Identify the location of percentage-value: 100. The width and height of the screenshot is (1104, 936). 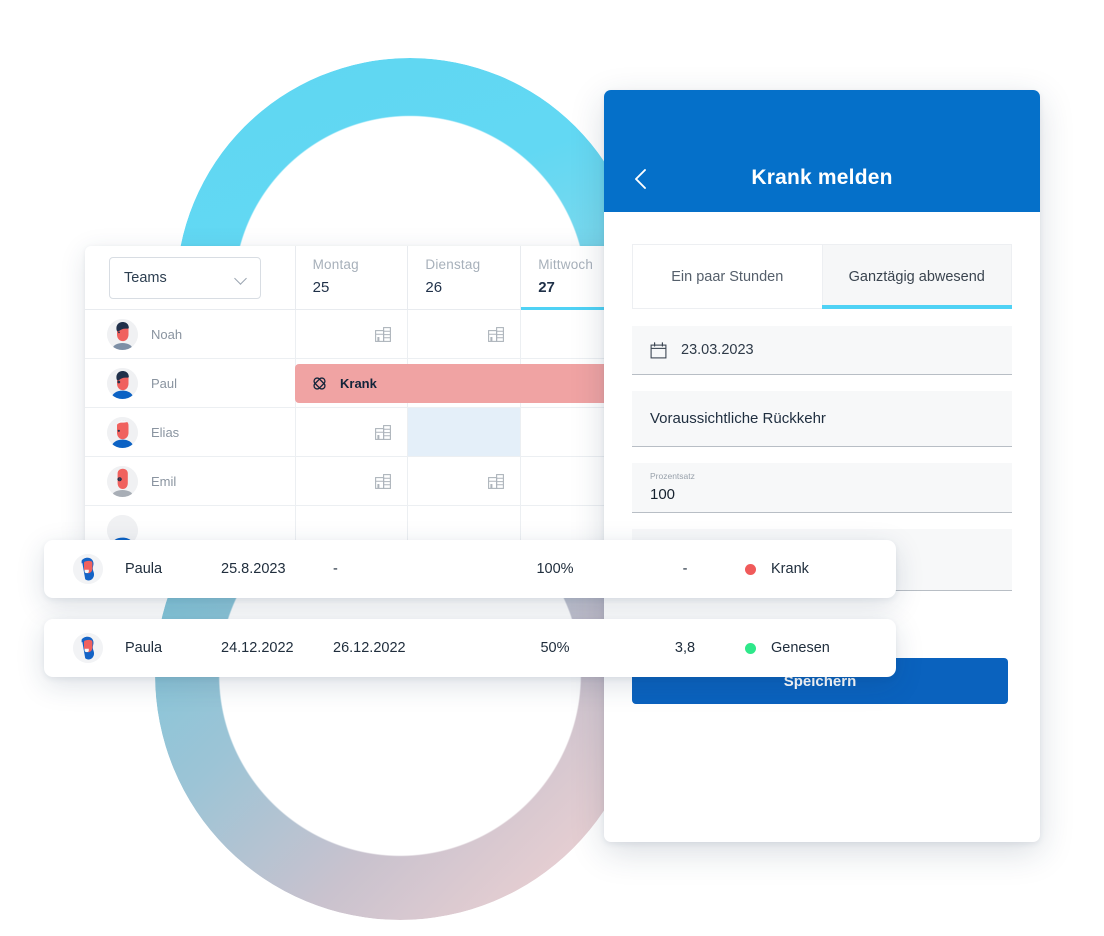
(663, 494).